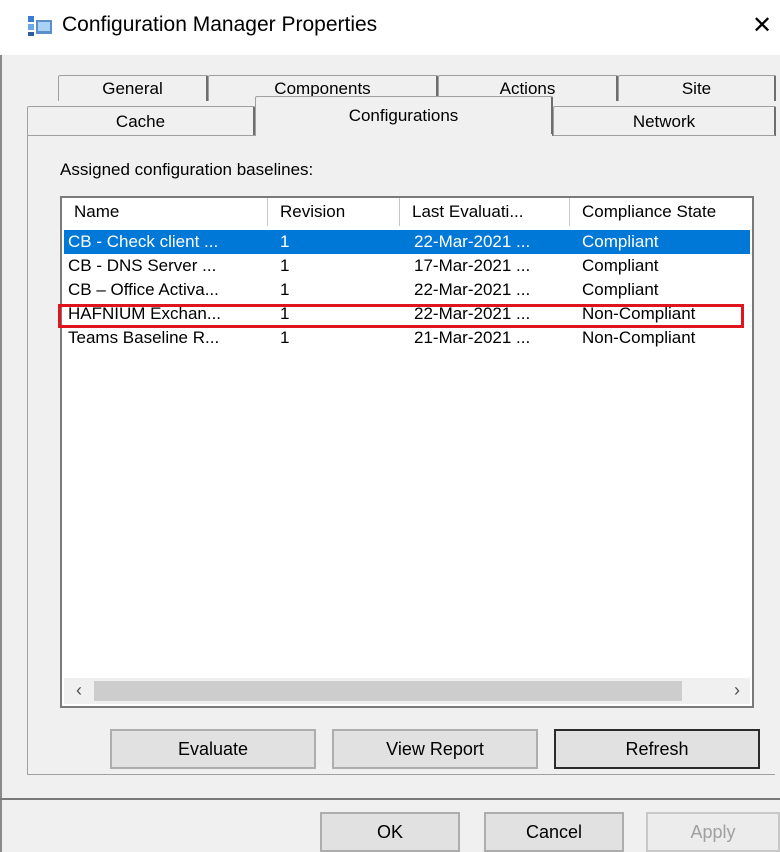  I want to click on divider, so click(390, 799).